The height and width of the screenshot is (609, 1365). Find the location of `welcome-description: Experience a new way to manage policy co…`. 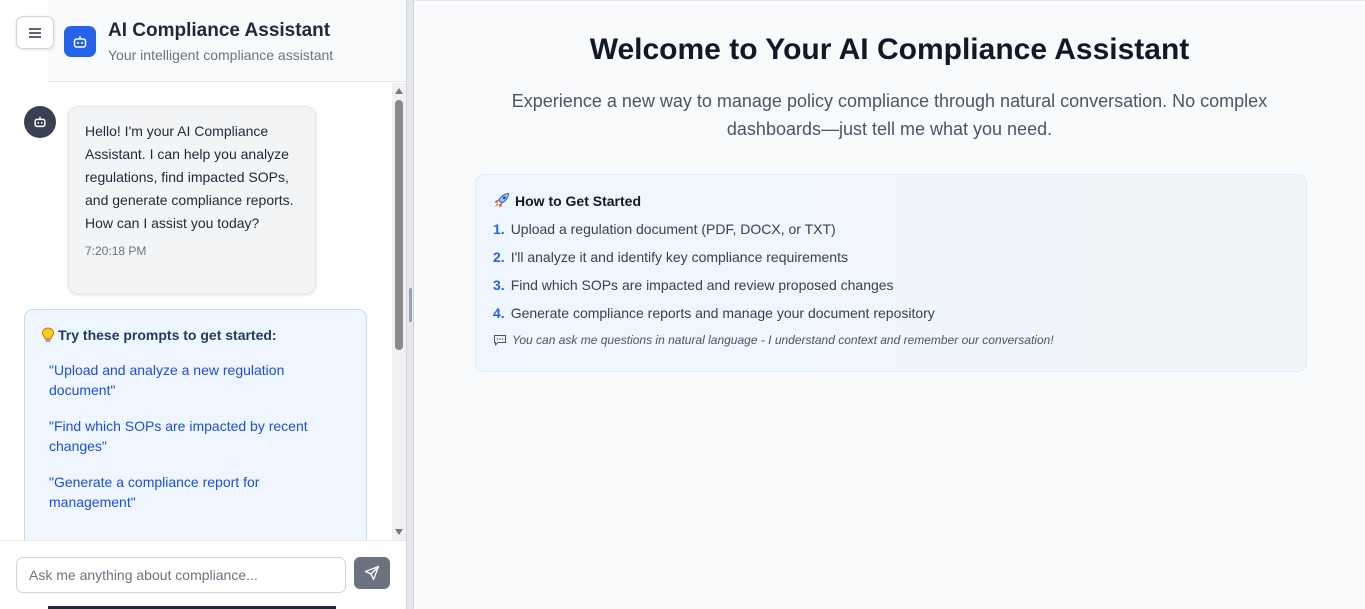

welcome-description: Experience a new way to manage policy co… is located at coordinates (889, 115).